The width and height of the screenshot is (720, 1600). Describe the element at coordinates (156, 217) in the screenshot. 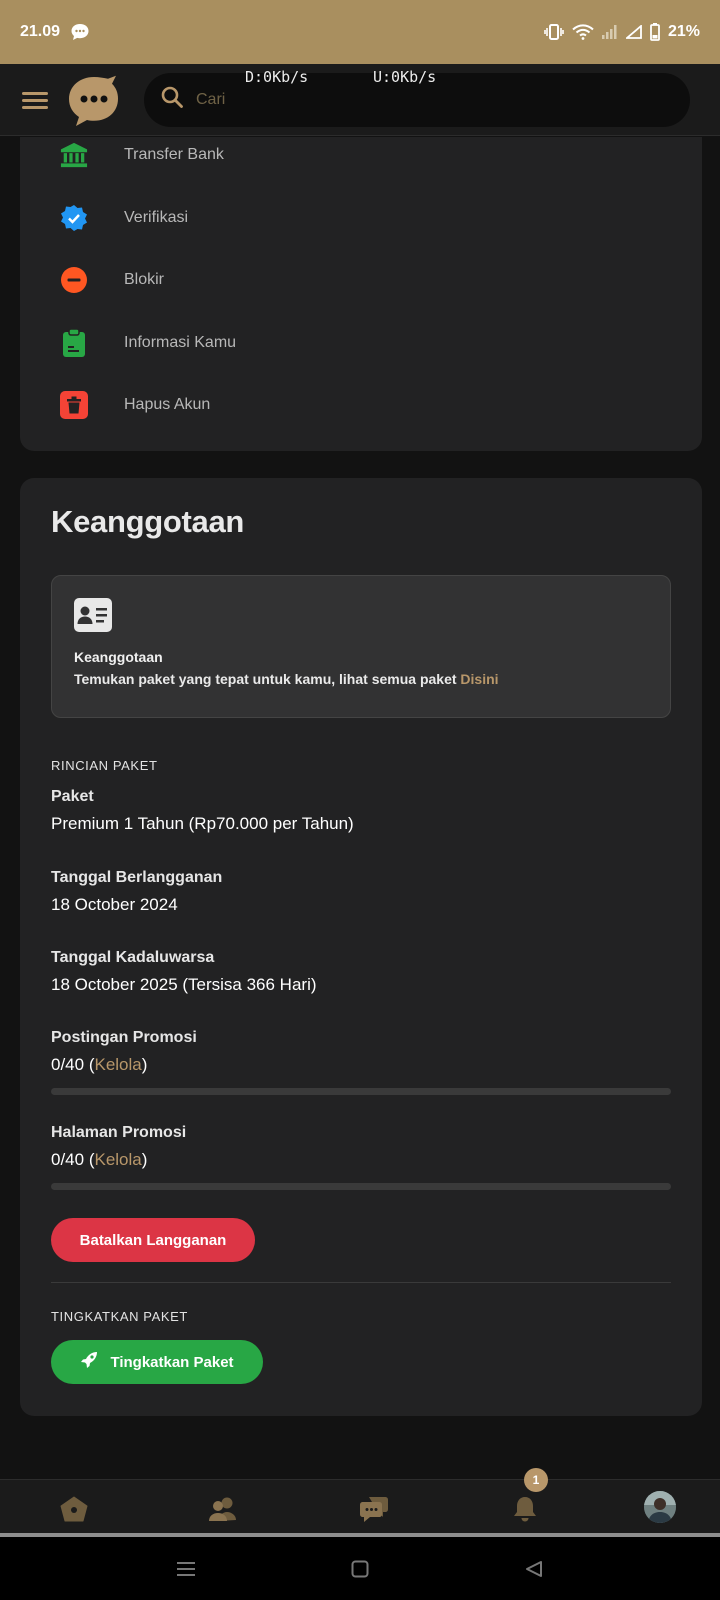

I see `menu-item-label: Verifikasi` at that location.